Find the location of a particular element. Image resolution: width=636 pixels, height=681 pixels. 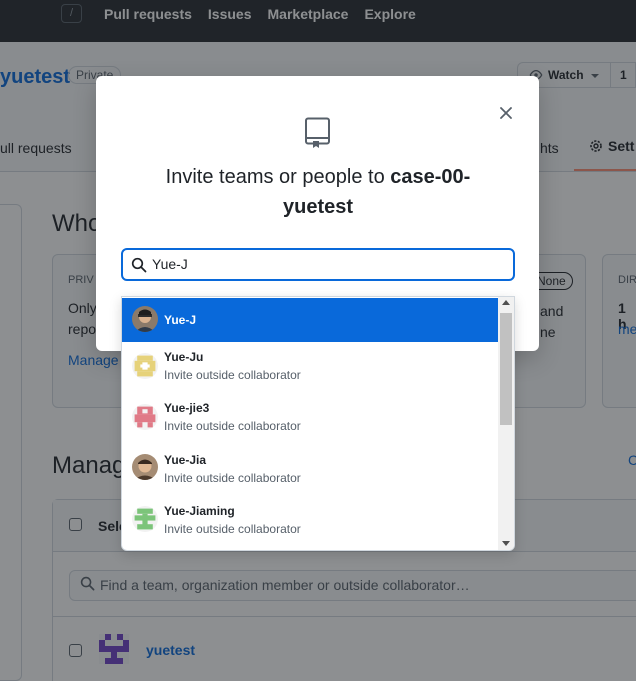

repo-icon is located at coordinates (317, 132).